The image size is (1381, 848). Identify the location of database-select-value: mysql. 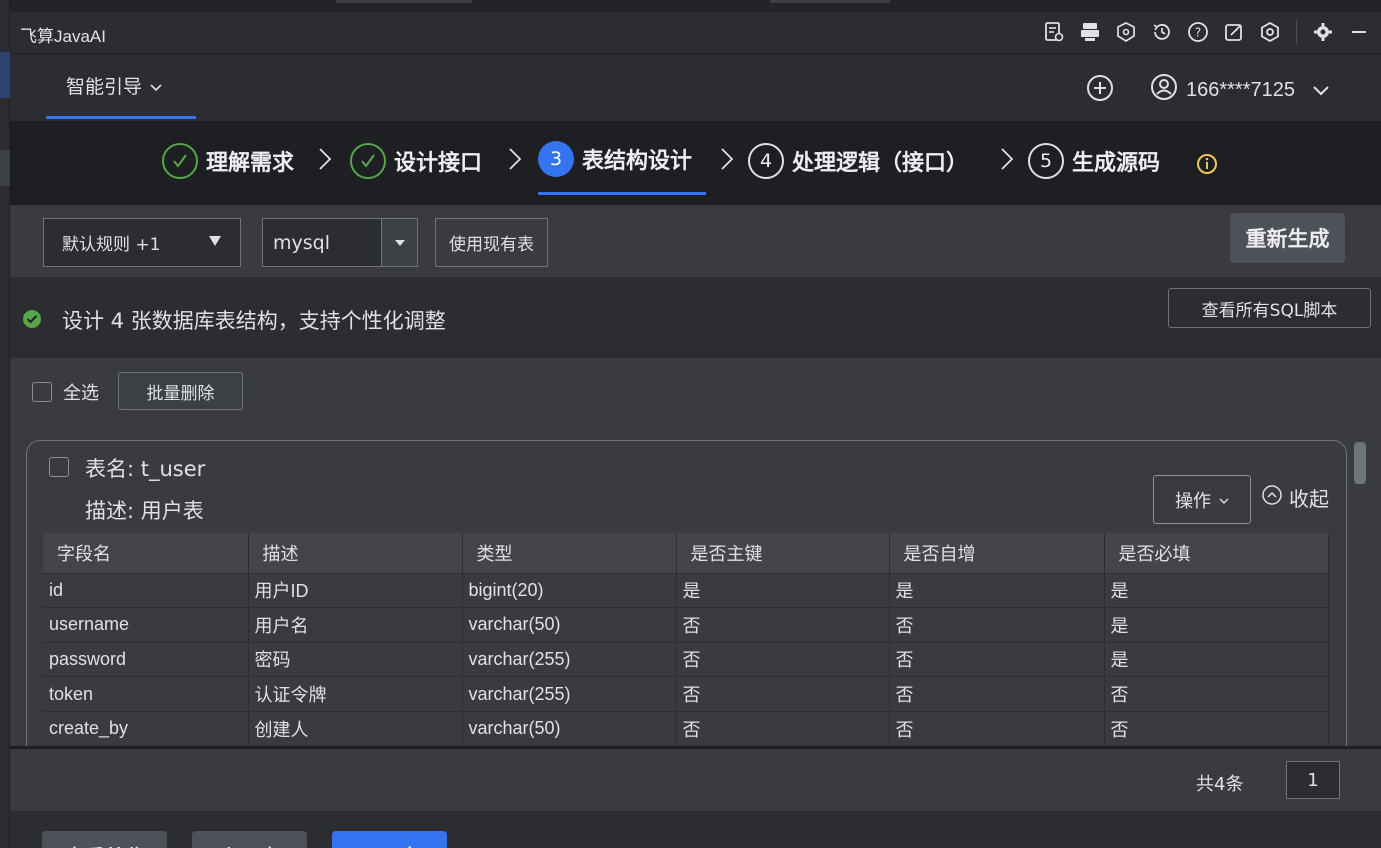
(301, 242).